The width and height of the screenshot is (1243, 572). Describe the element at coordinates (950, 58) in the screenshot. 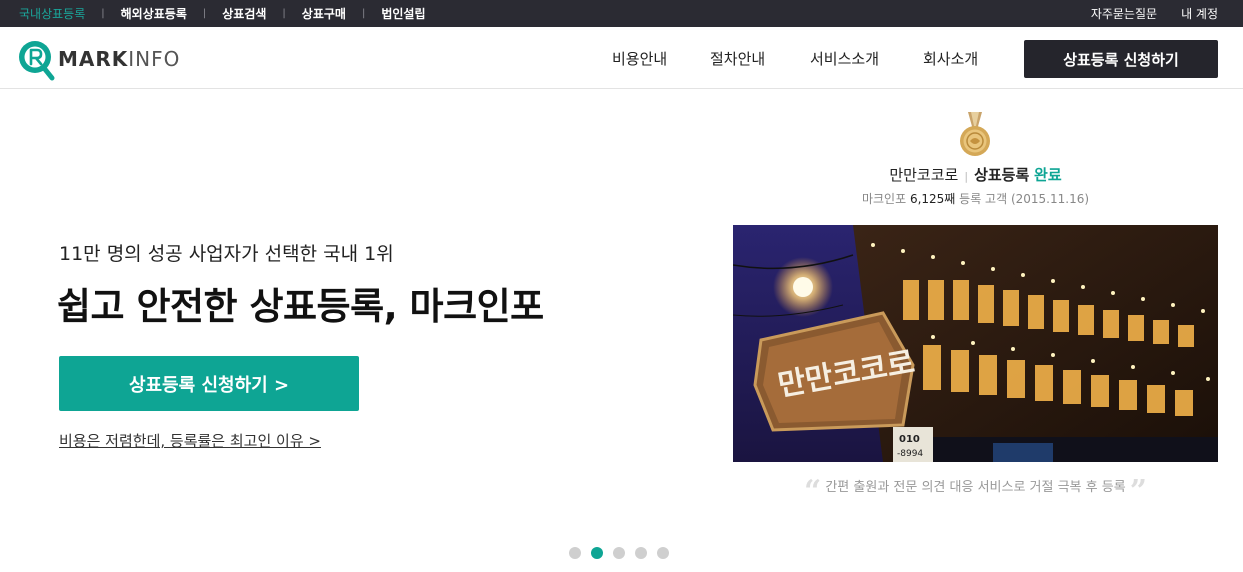

I see `nav-company: 회사소개` at that location.